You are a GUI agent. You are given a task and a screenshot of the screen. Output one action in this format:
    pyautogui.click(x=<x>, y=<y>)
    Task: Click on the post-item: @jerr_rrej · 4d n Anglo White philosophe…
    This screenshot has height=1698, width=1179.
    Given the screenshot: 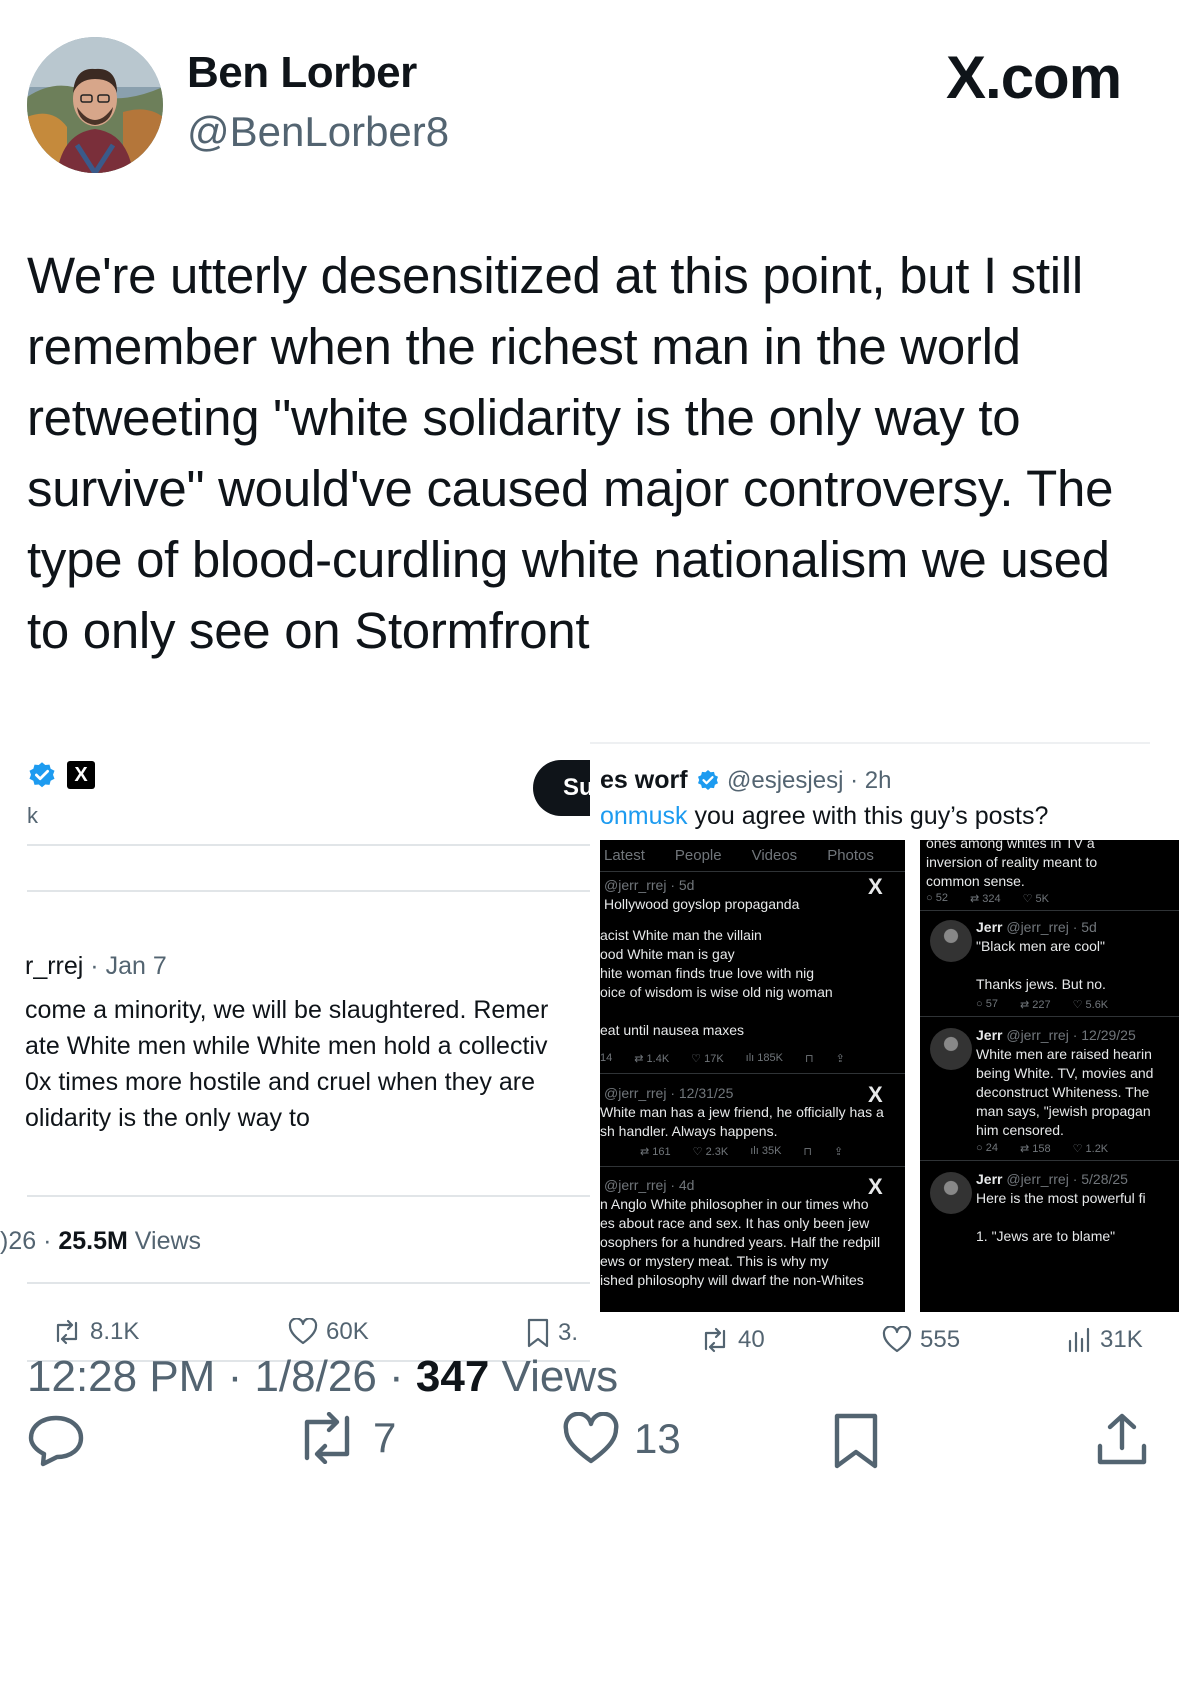 What is the action you would take?
    pyautogui.click(x=740, y=1232)
    